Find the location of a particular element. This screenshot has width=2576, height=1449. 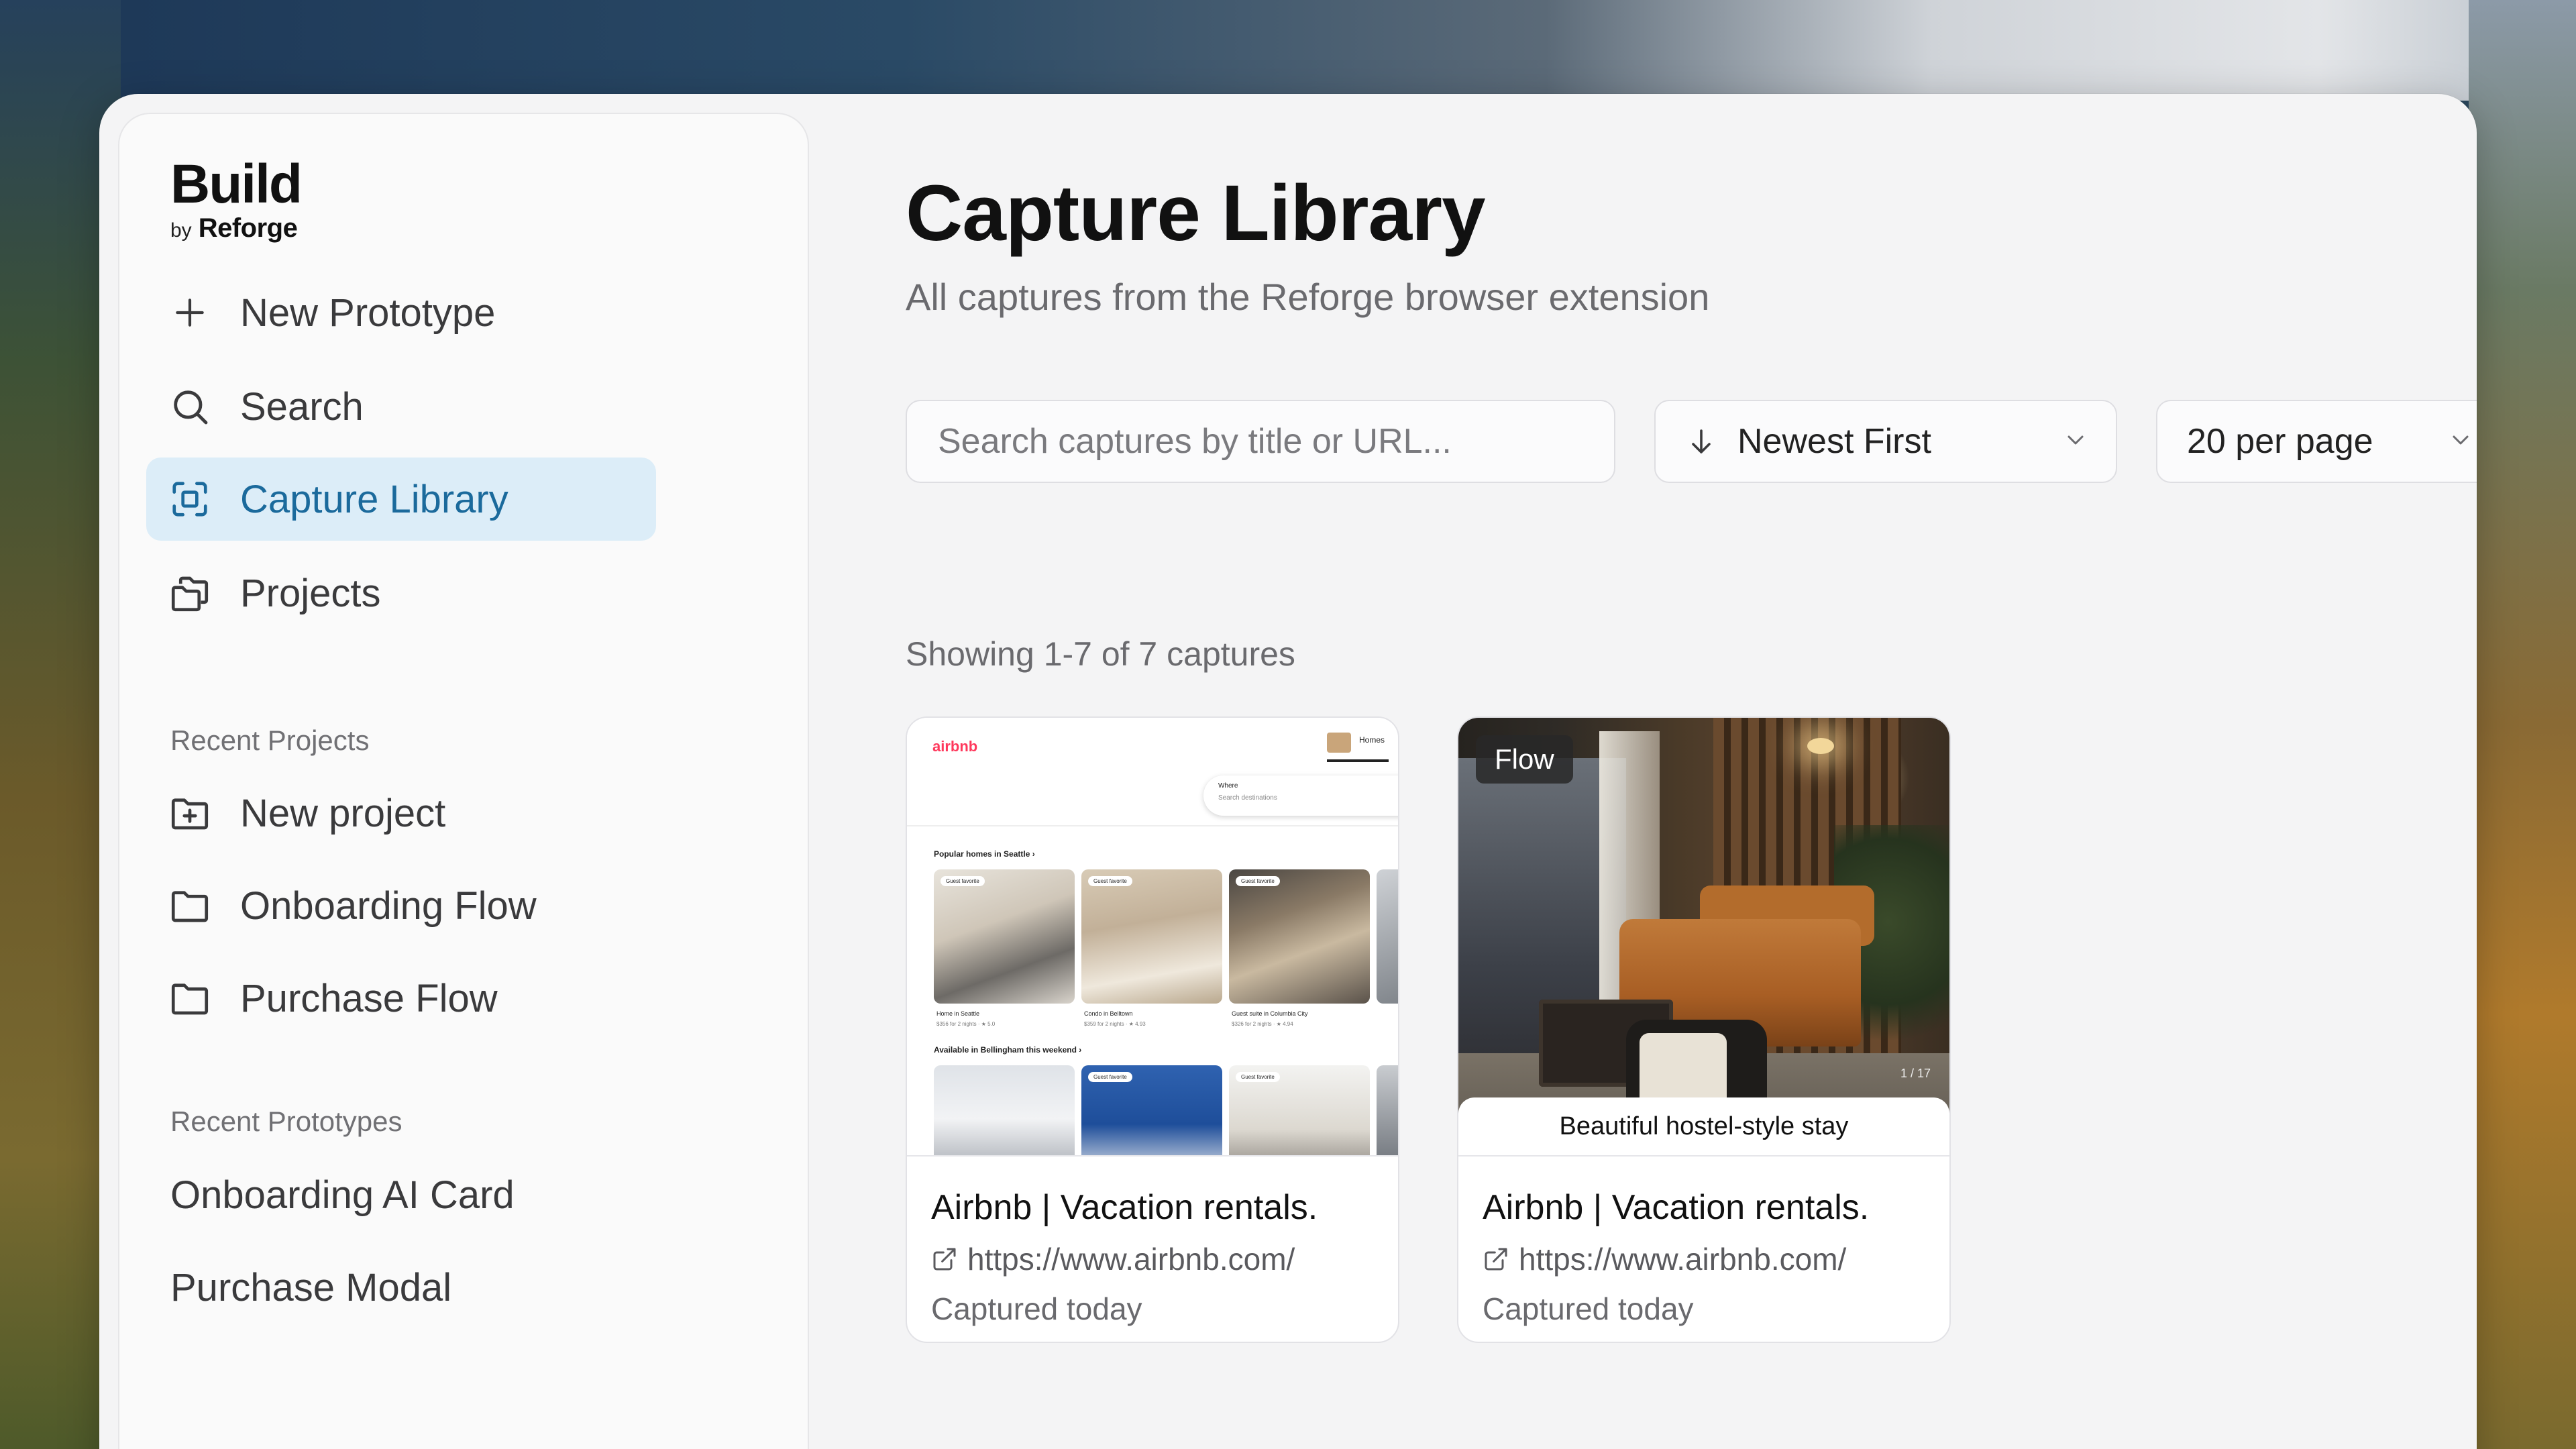

results-count: Showing 1-7 of 7 captures is located at coordinates (1100, 654).